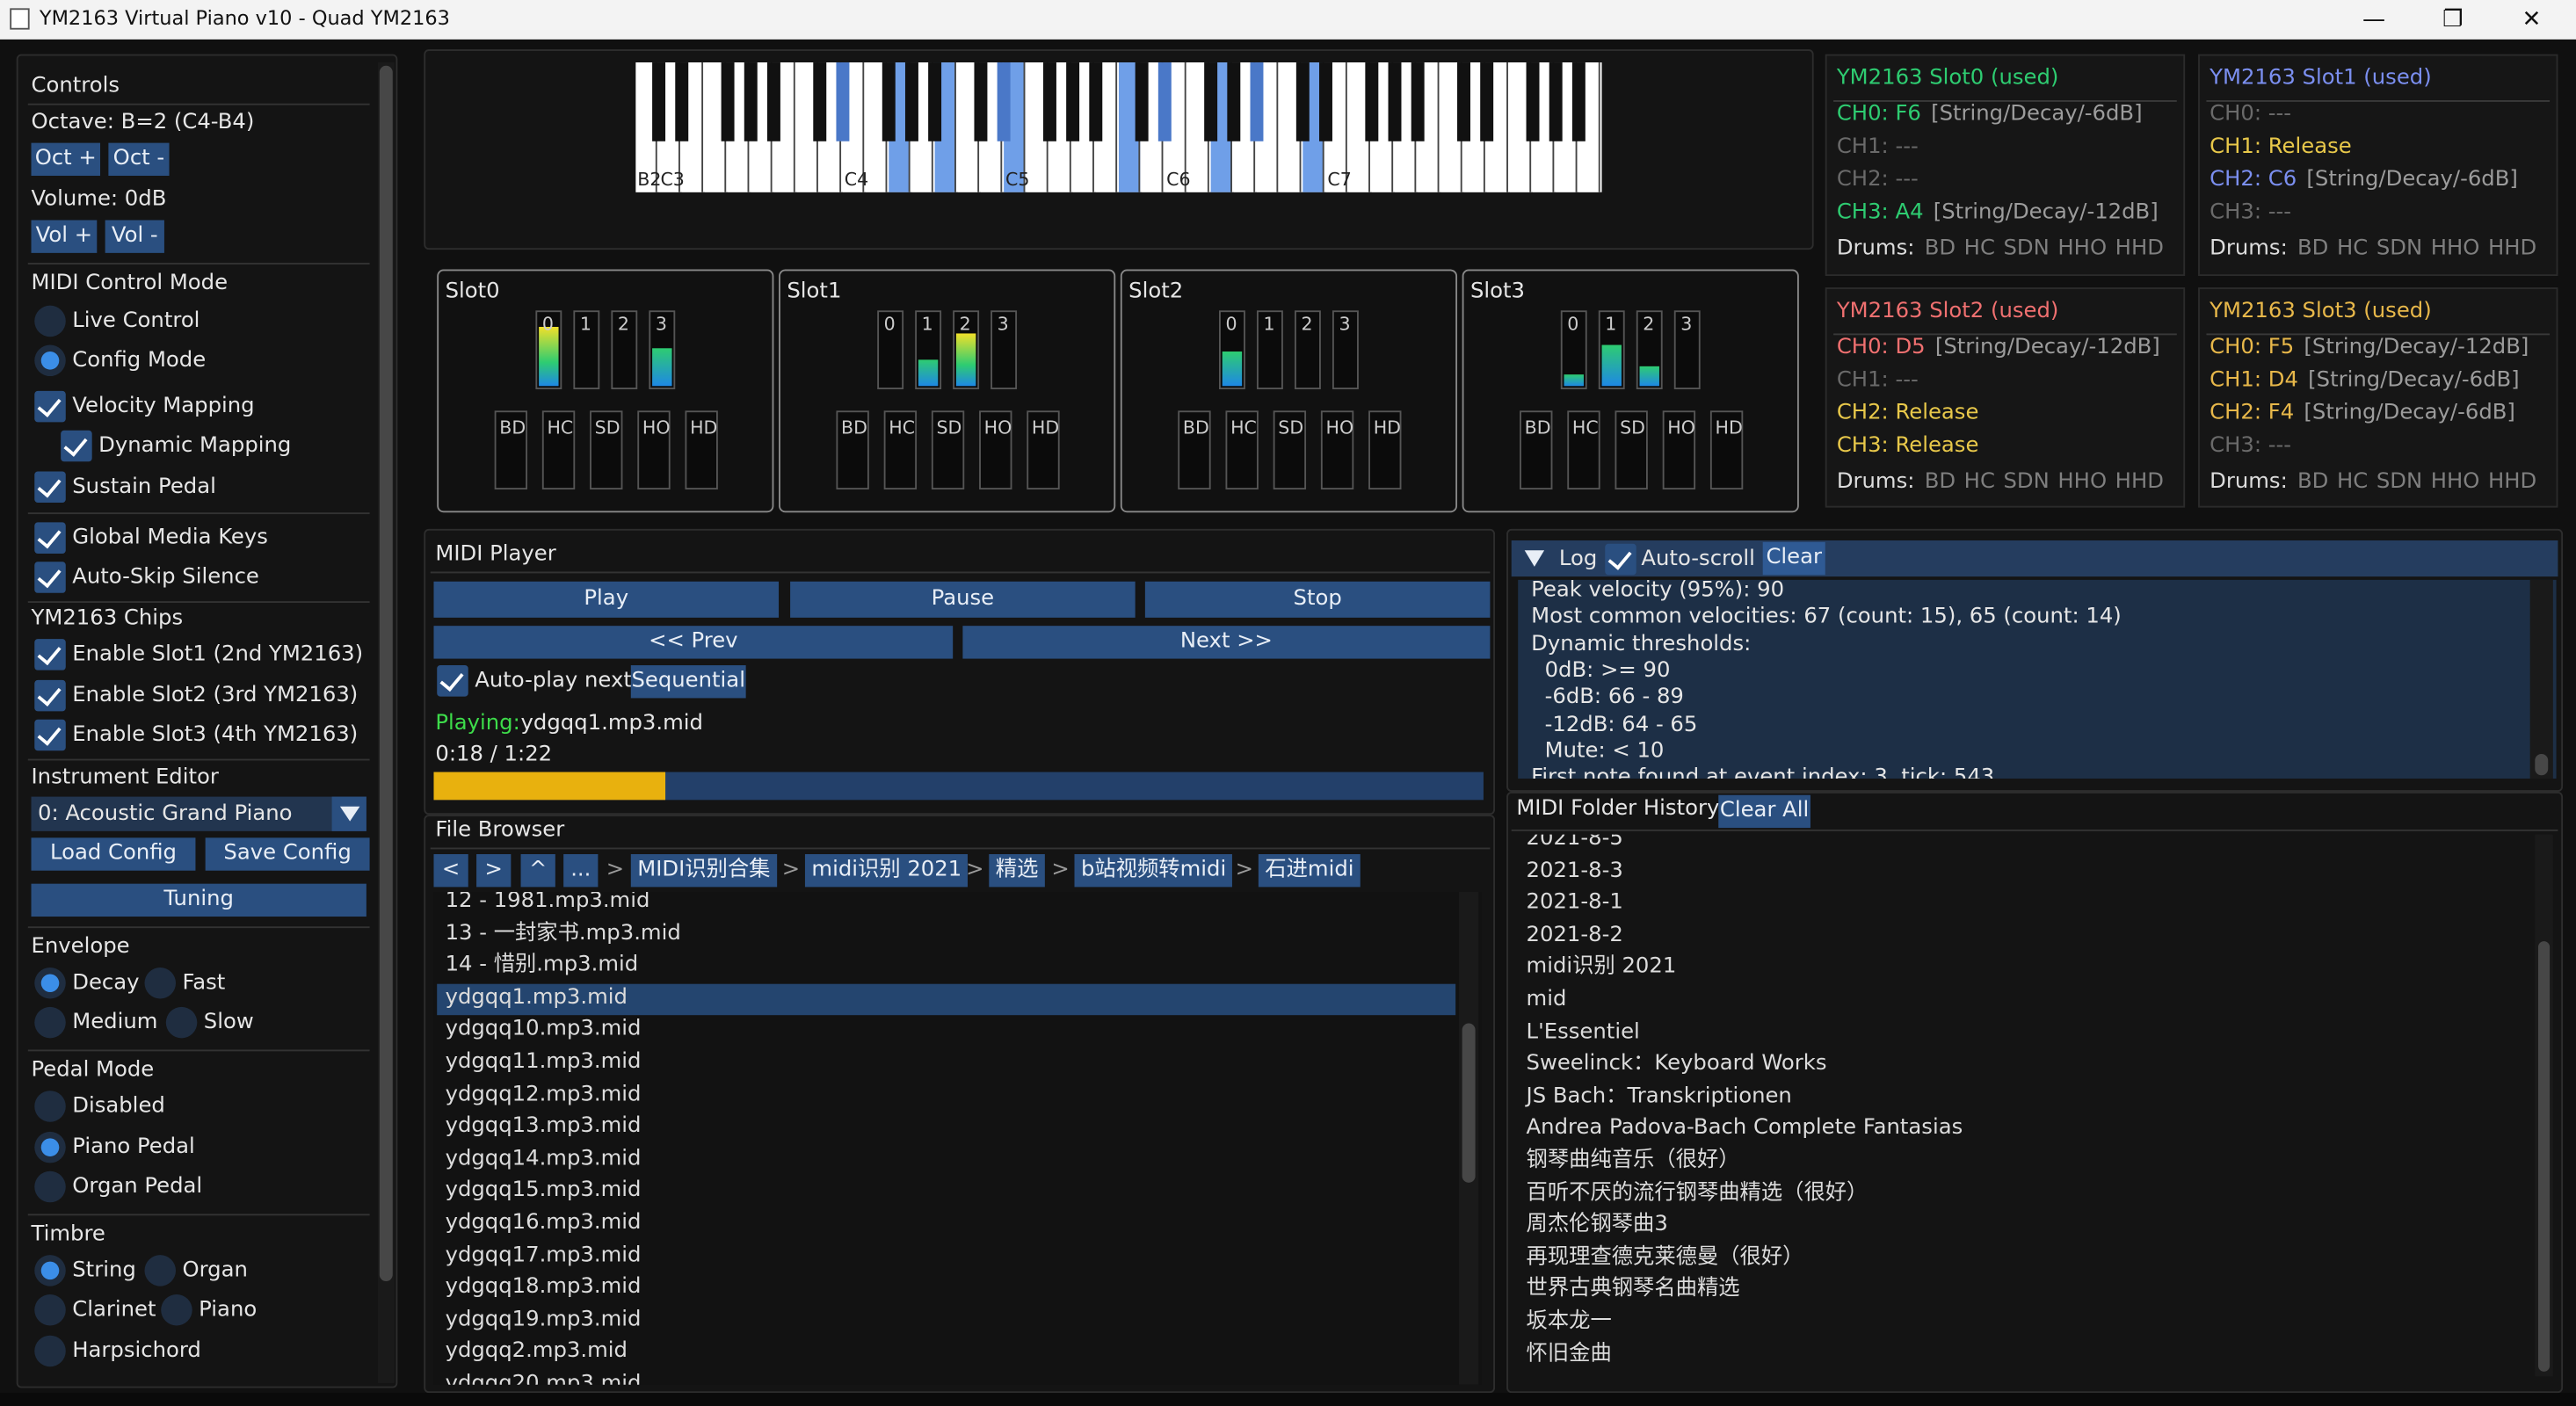  I want to click on envelope-medium-radio, so click(50, 1023).